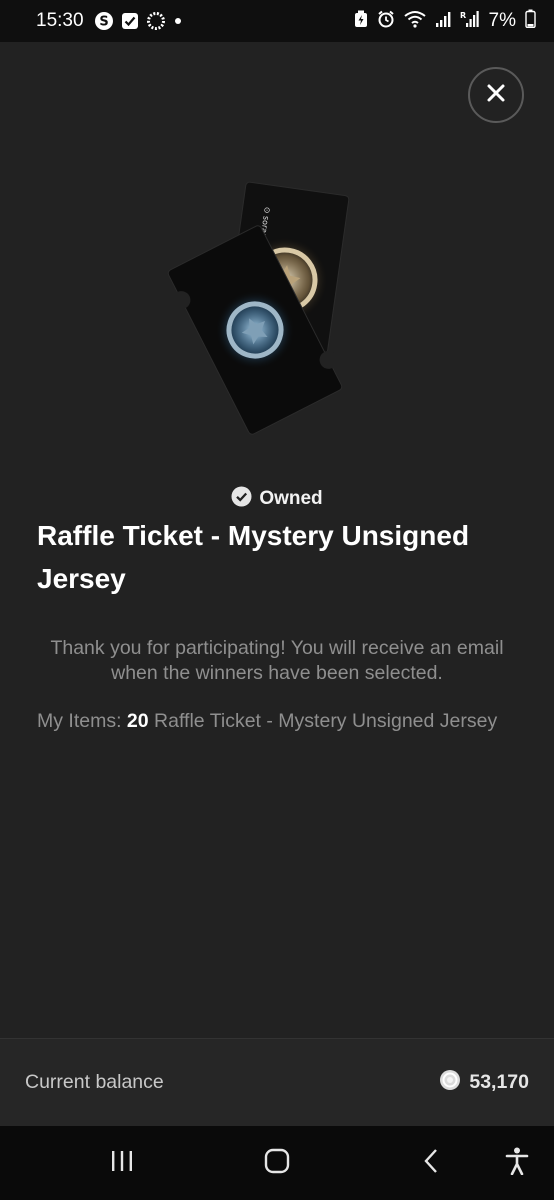 The width and height of the screenshot is (554, 1200). What do you see at coordinates (130, 21) in the screenshot?
I see `check-box-icon` at bounding box center [130, 21].